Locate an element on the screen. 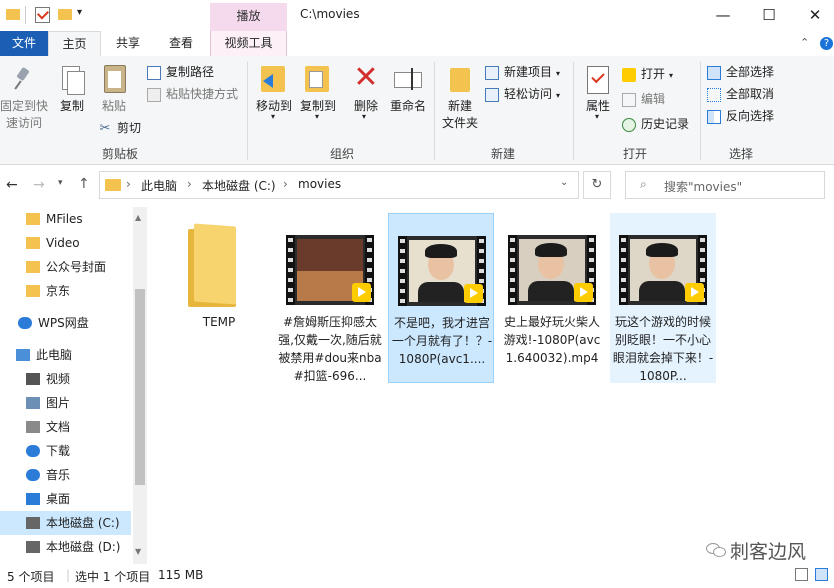  nav-item: 本地磁盘 (D:) is located at coordinates (65, 547).